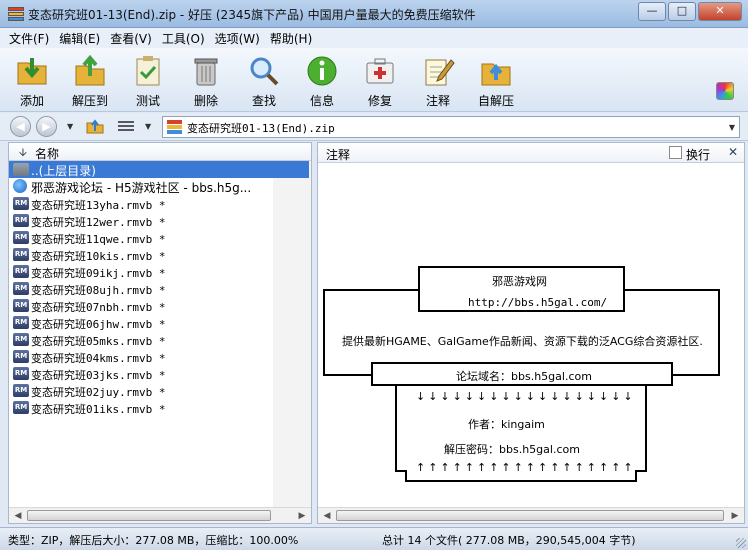  I want to click on file-name: 变态研究班11qwe.rmvb *, so click(98, 239).